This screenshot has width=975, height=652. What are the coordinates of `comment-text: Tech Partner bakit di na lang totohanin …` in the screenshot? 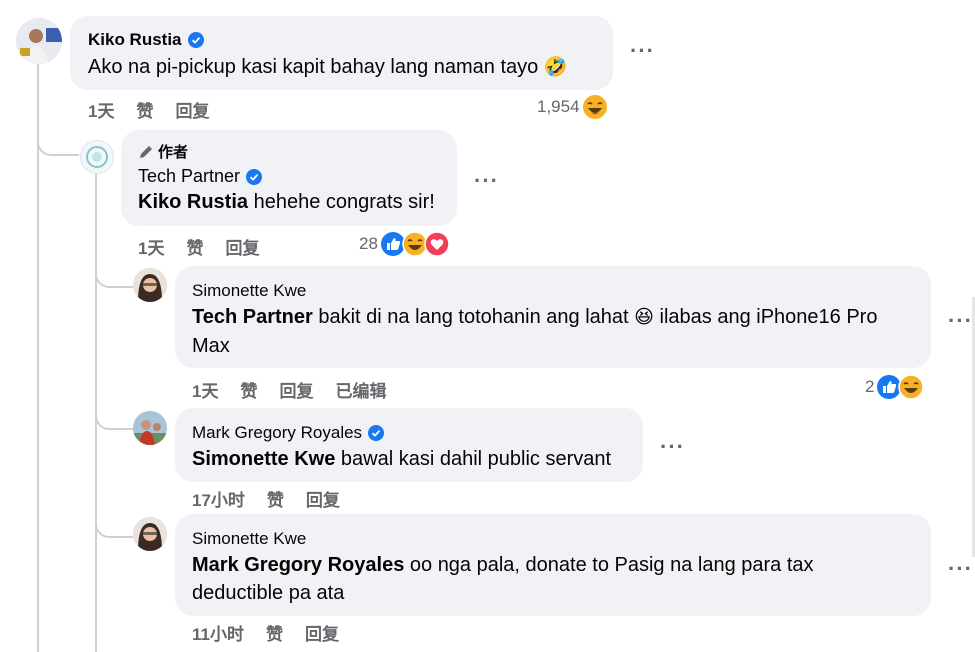 It's located at (535, 331).